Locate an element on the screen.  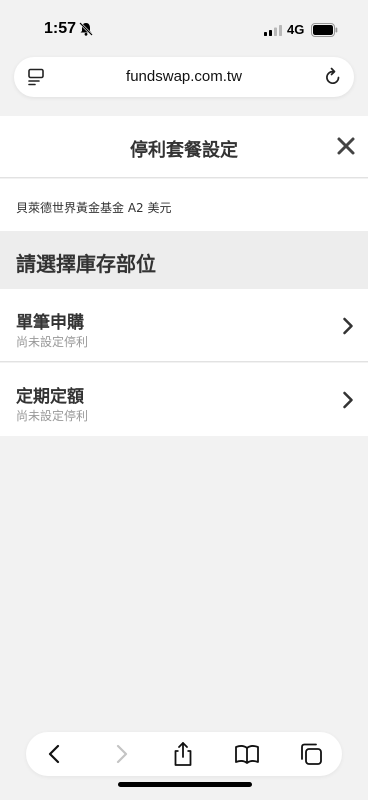
browser-toolbar is located at coordinates (184, 758).